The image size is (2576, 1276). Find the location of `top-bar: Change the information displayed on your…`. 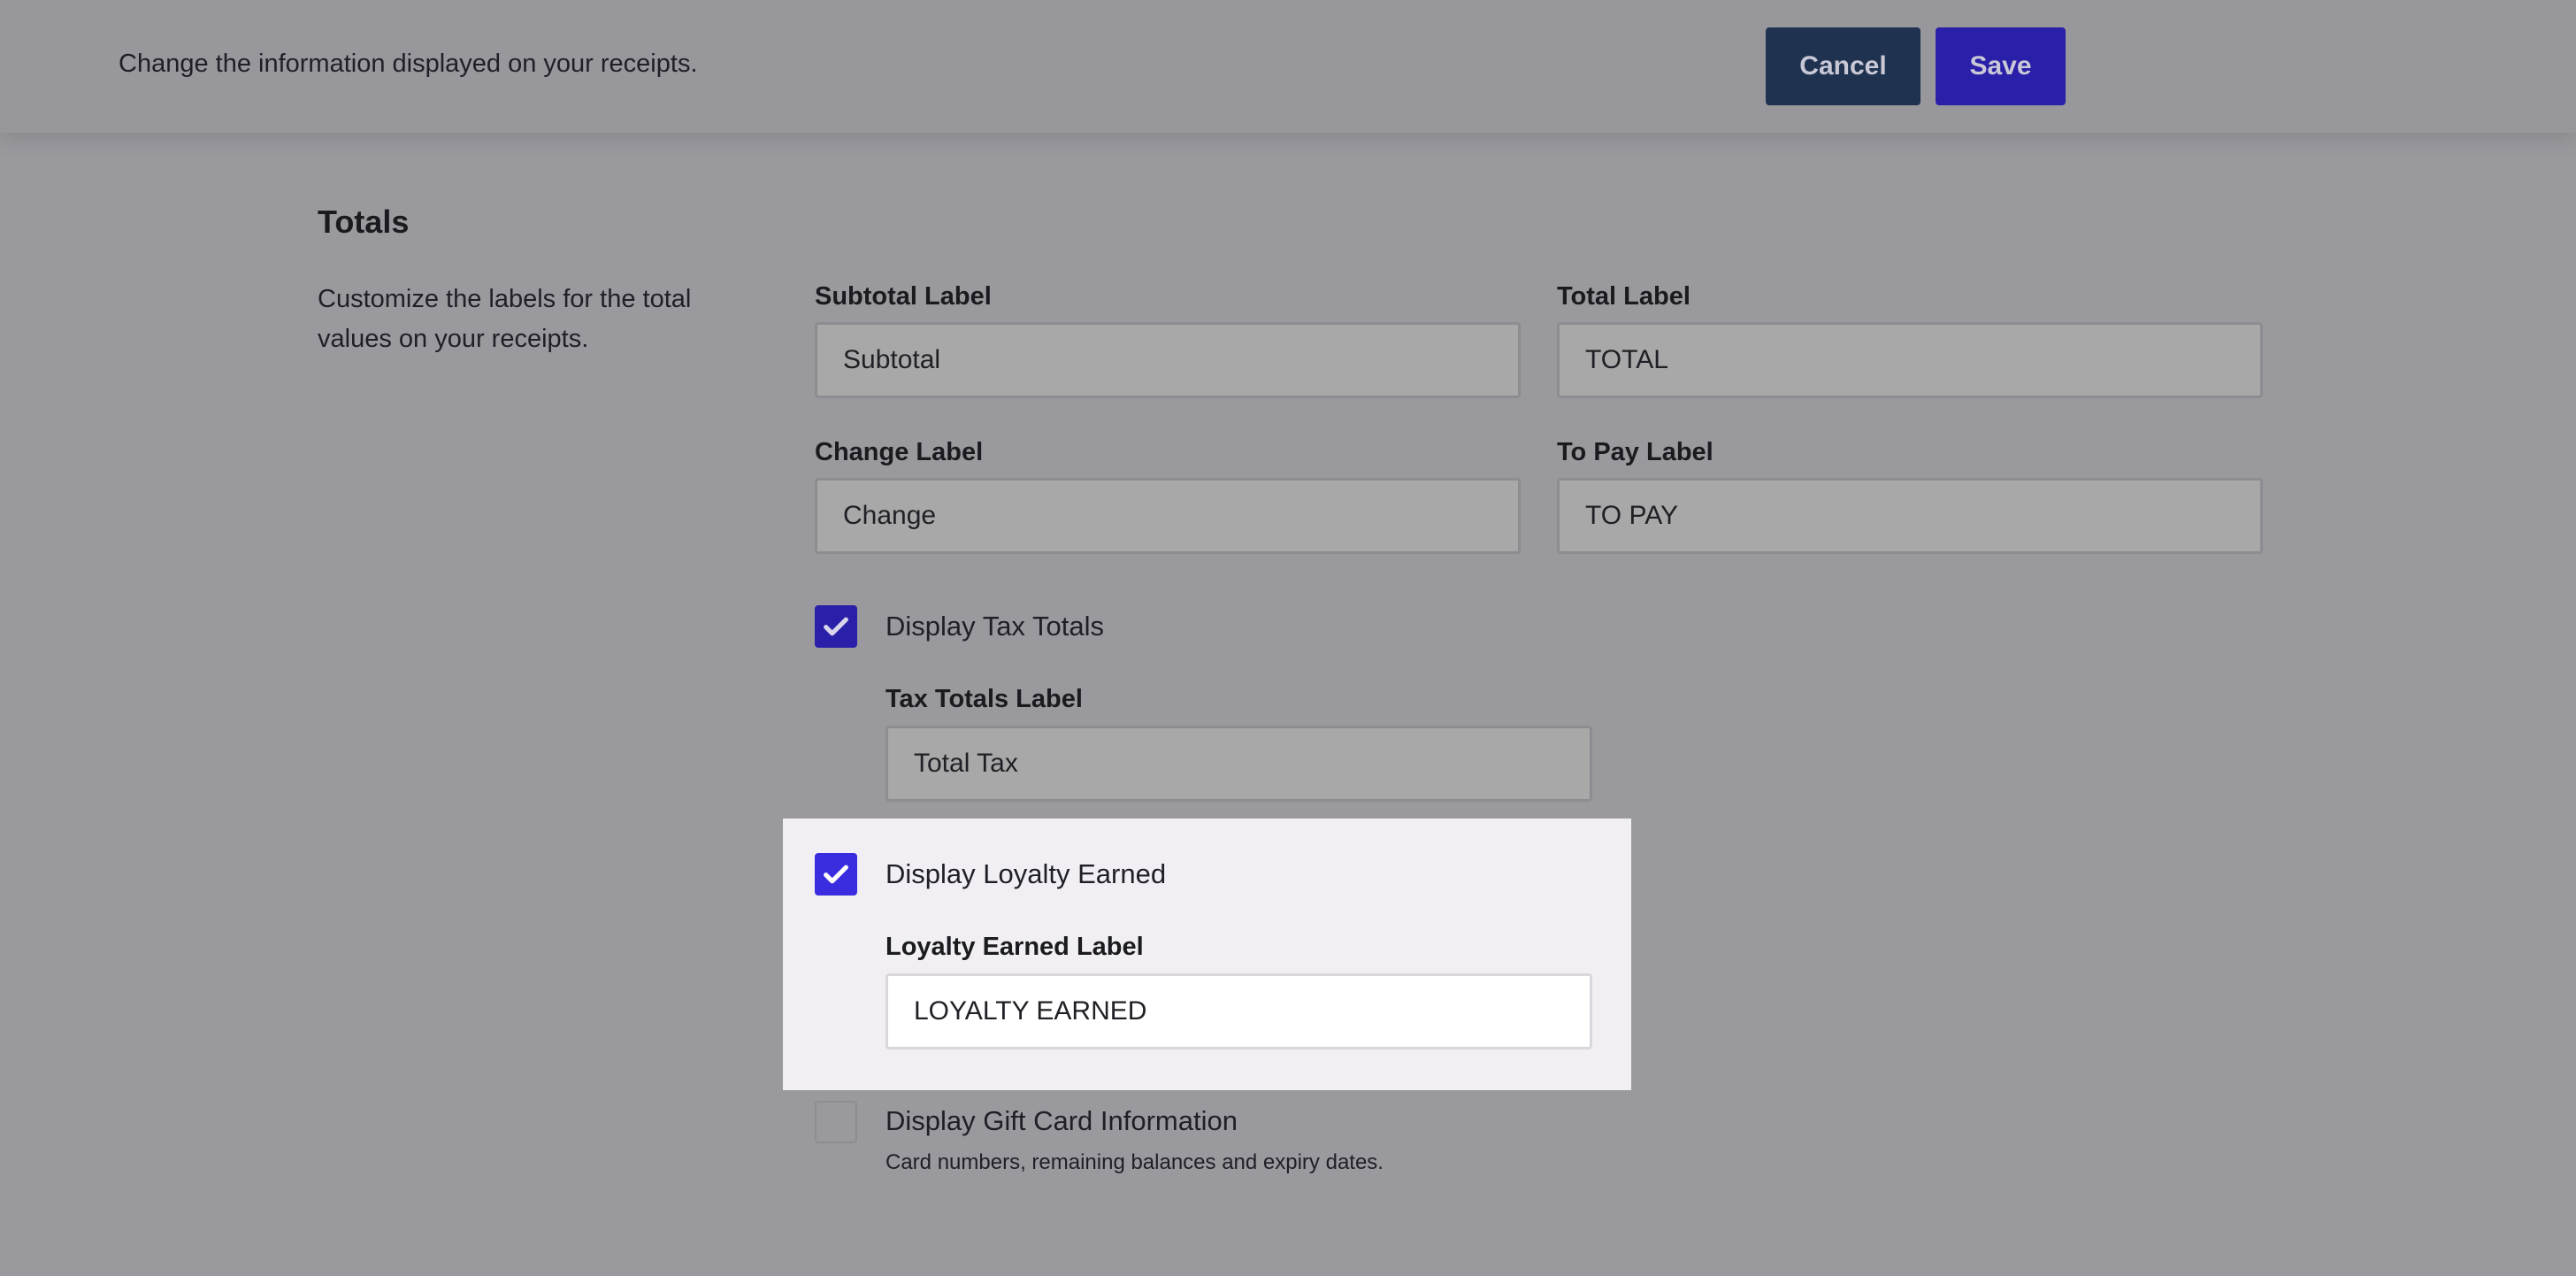

top-bar: Change the information displayed on your… is located at coordinates (1288, 66).